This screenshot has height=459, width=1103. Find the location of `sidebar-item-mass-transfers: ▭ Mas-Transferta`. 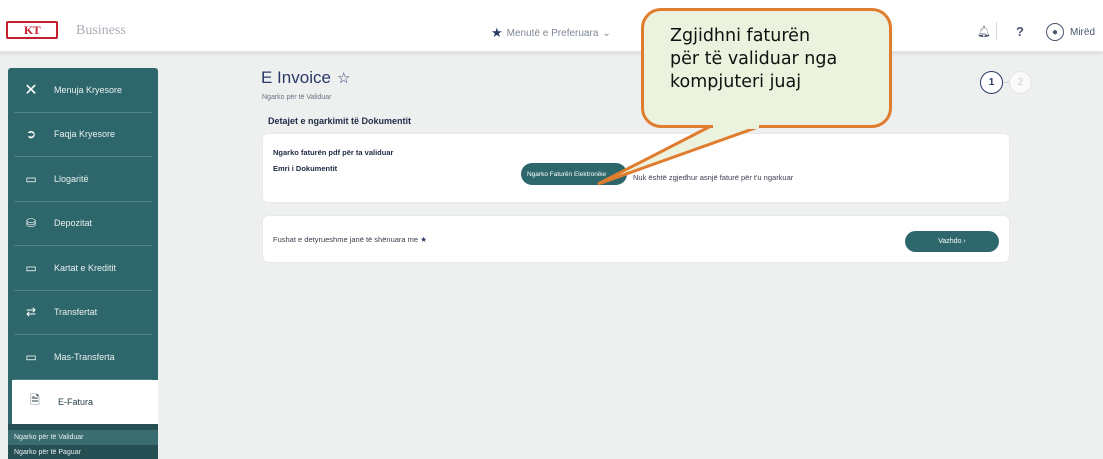

sidebar-item-mass-transfers: ▭ Mas-Transferta is located at coordinates (83, 357).